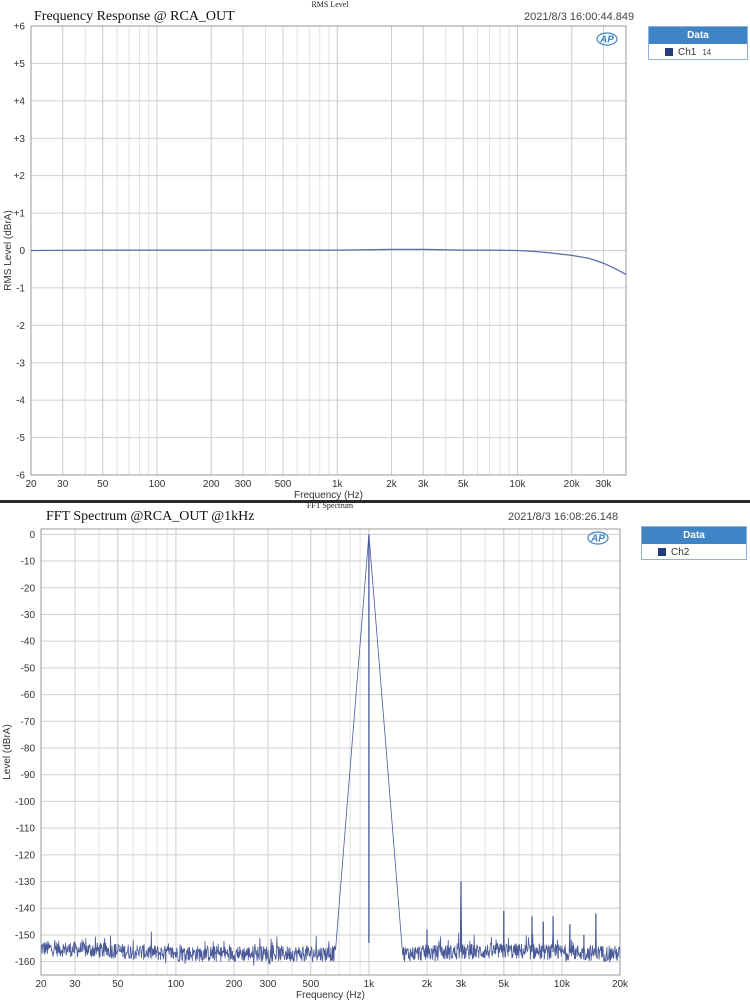  I want to click on y-tick-label: -3, so click(20, 363).